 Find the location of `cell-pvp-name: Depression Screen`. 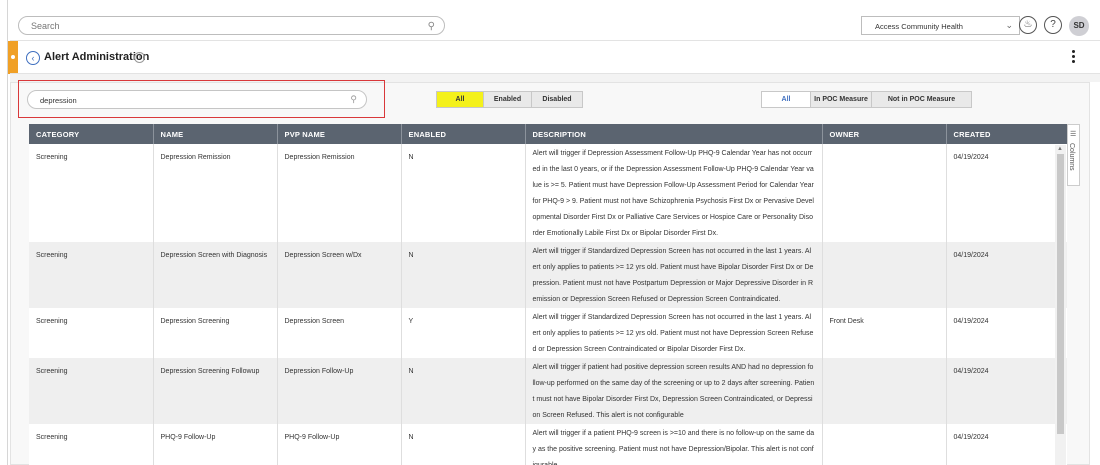

cell-pvp-name: Depression Screen is located at coordinates (339, 333).